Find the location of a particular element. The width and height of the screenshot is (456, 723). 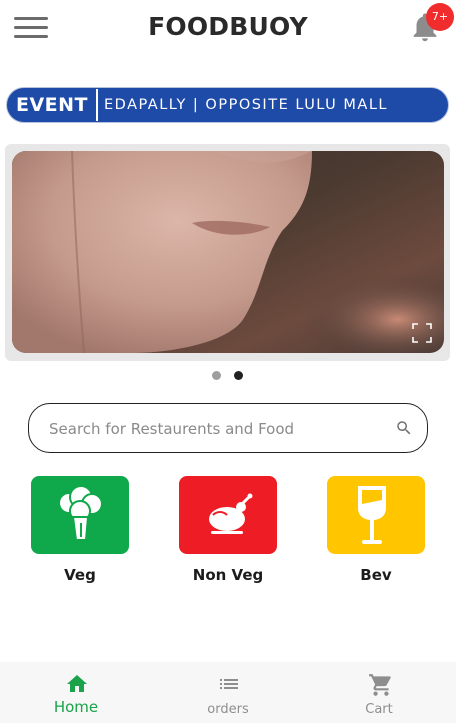

category-non-veg-label: Non Veg is located at coordinates (228, 575).